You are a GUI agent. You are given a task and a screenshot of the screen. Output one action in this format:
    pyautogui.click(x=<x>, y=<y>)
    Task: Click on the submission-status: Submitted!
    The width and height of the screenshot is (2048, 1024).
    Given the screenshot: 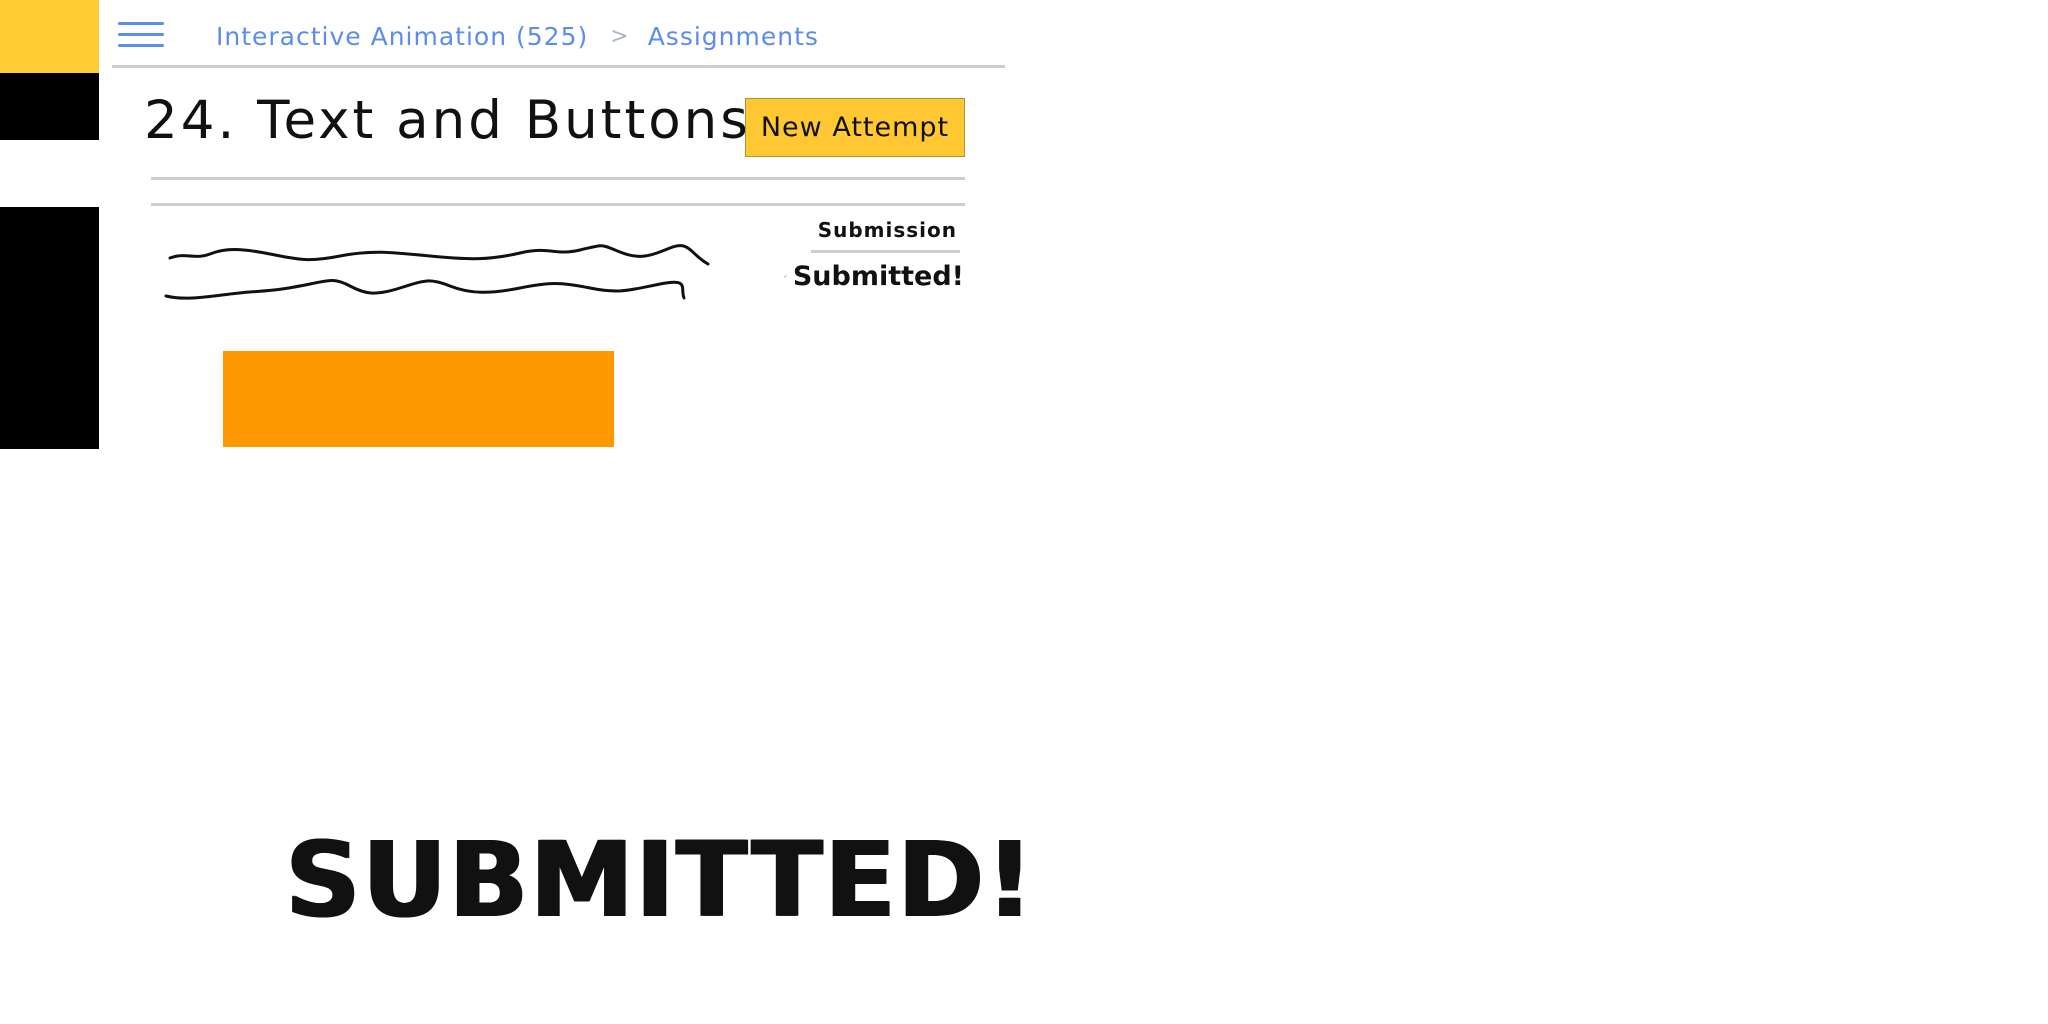 What is the action you would take?
    pyautogui.click(x=874, y=276)
    